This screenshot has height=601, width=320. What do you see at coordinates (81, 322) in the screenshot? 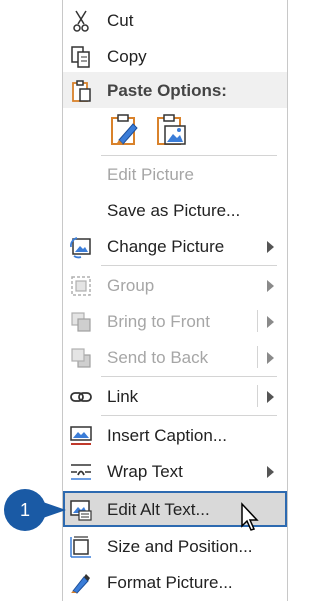
I see `bring-to-front-icon` at bounding box center [81, 322].